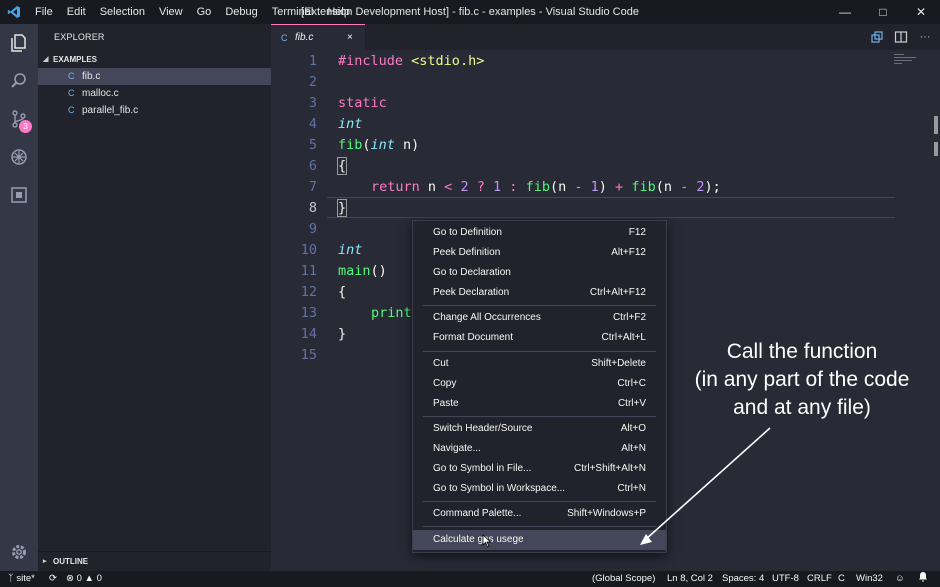 The image size is (940, 587). I want to click on menu-go: Go, so click(204, 12).